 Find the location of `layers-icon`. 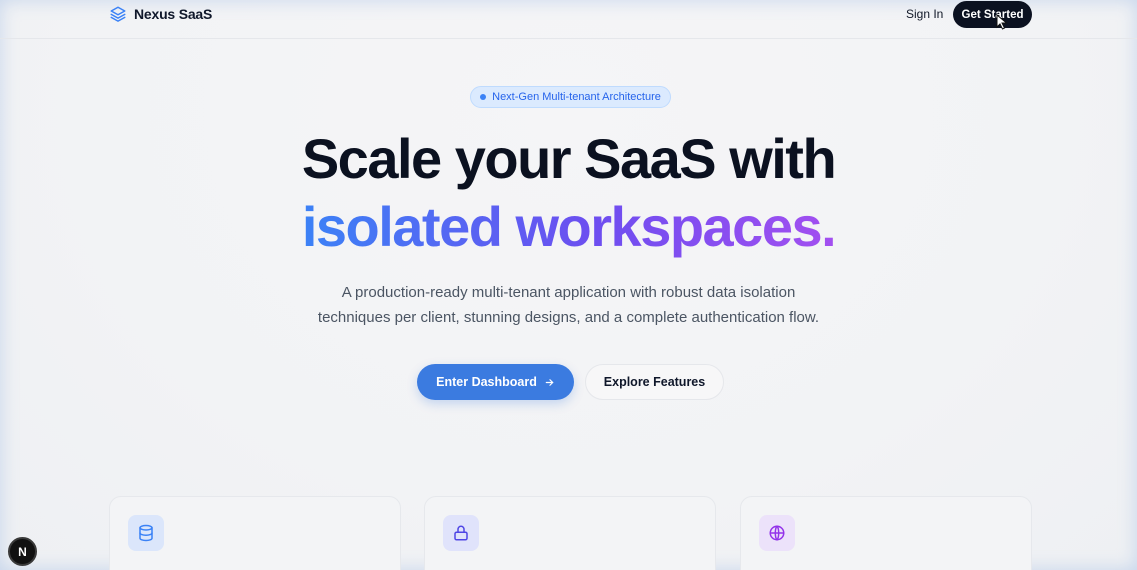

layers-icon is located at coordinates (118, 14).